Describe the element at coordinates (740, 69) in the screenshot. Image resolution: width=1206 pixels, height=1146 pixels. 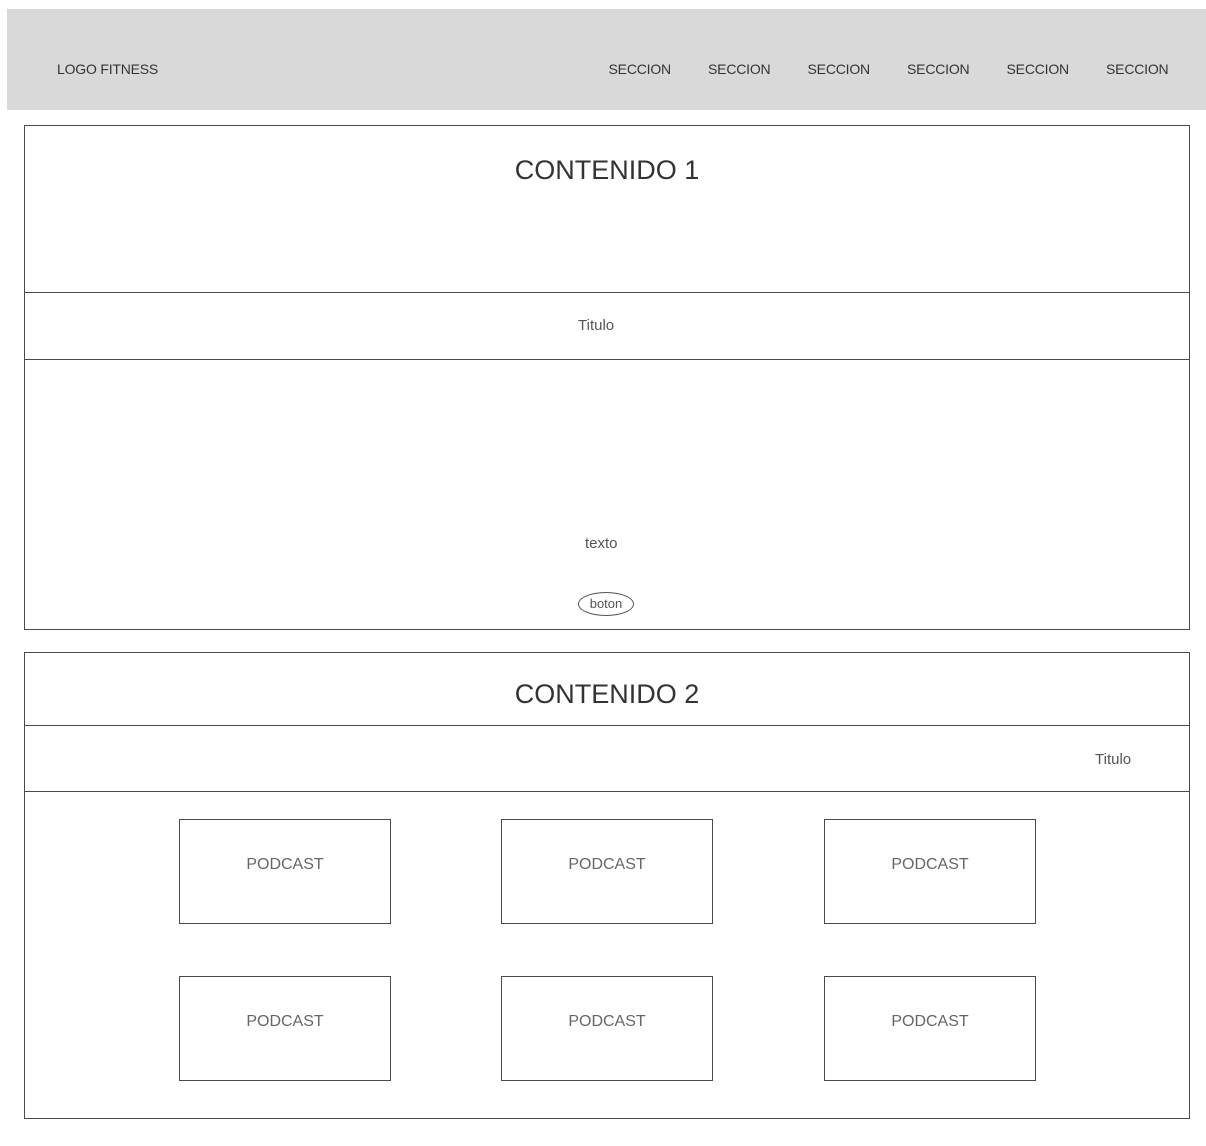
I see `nav-item-seccion-2: SECCION` at that location.